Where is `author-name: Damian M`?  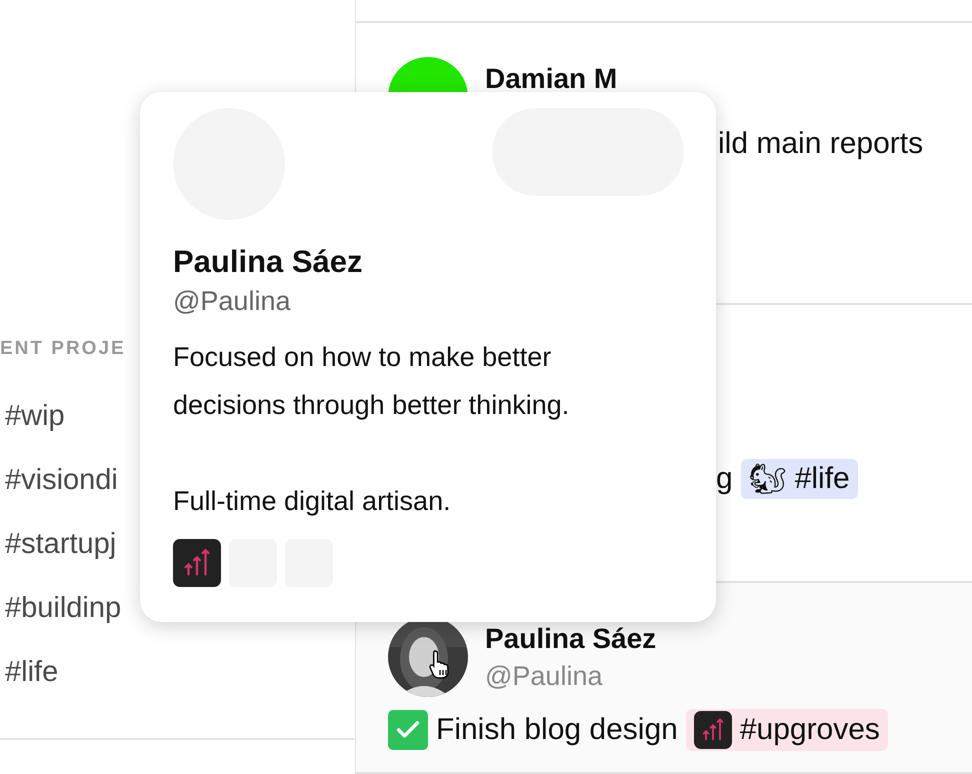 author-name: Damian M is located at coordinates (551, 78).